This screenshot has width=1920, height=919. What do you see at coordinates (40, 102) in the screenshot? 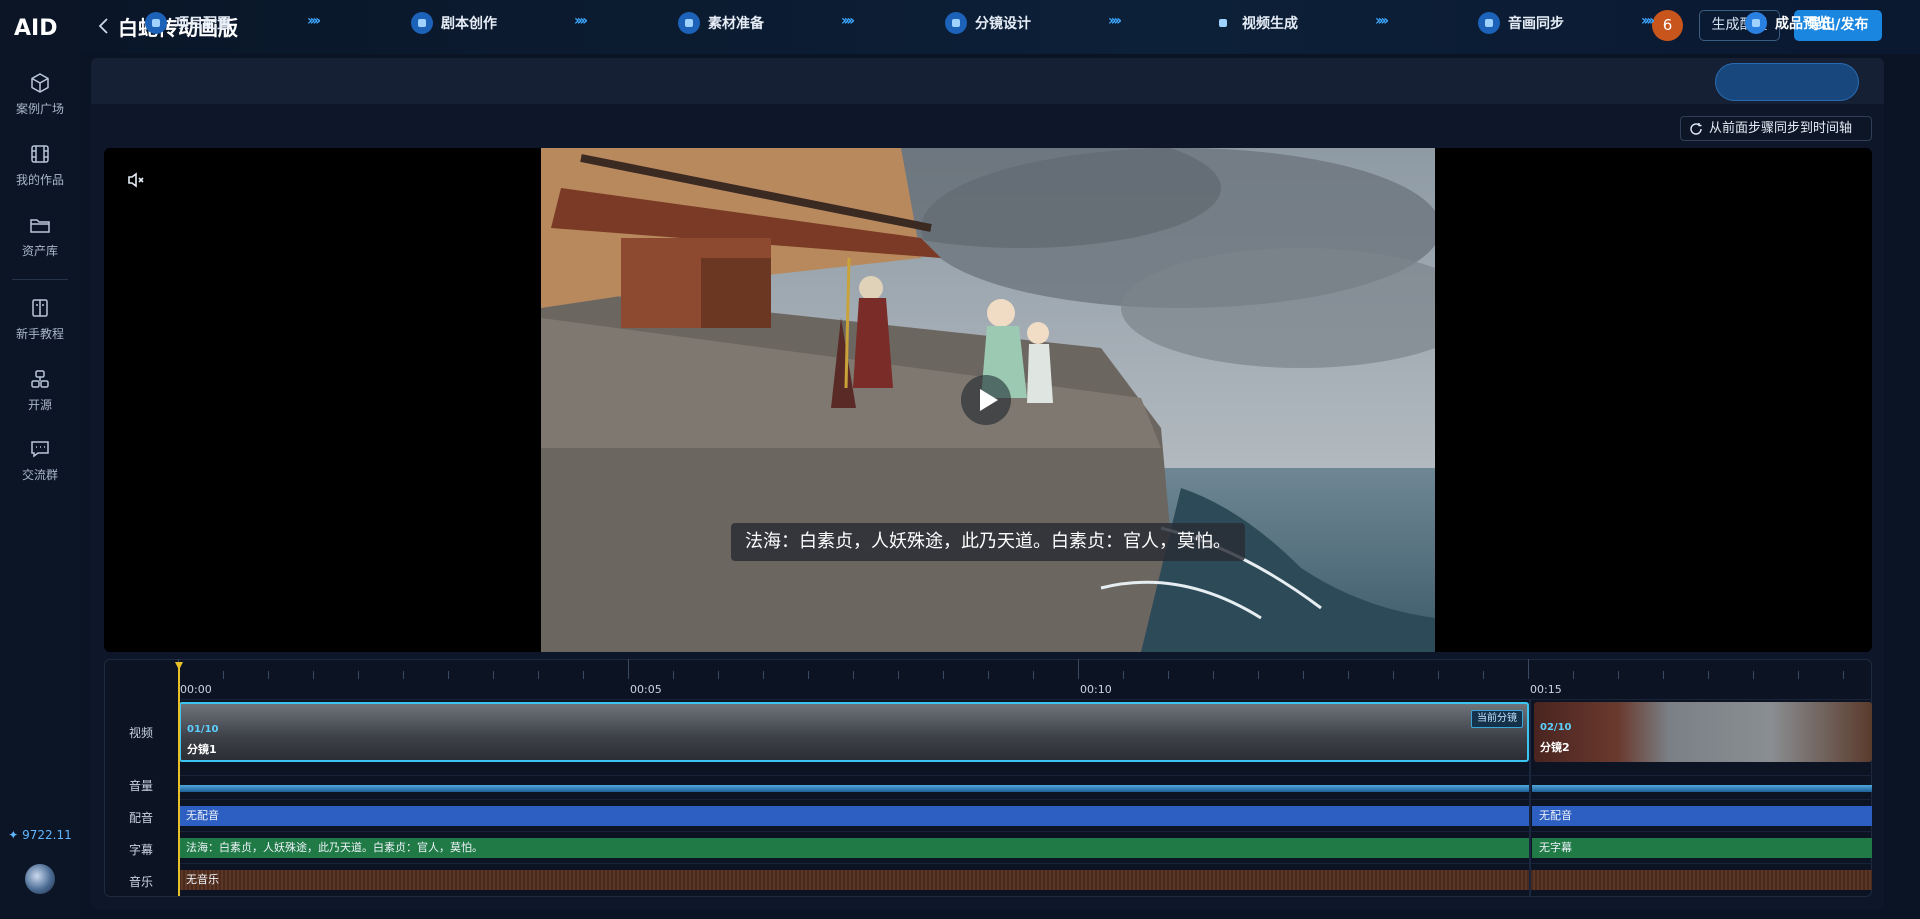
I see `sidebar-item-case-square: 案例广场` at bounding box center [40, 102].